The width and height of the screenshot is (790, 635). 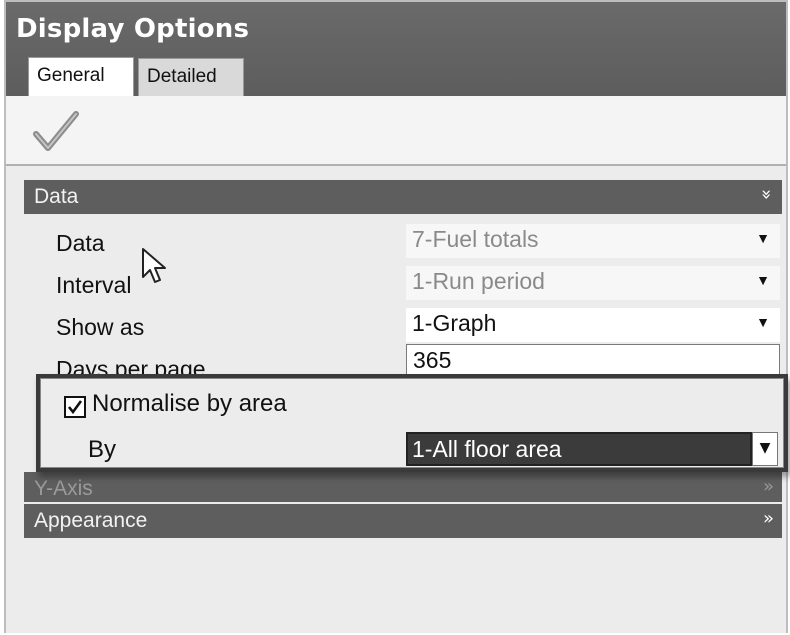 I want to click on show-as-label: Show as, so click(x=100, y=327).